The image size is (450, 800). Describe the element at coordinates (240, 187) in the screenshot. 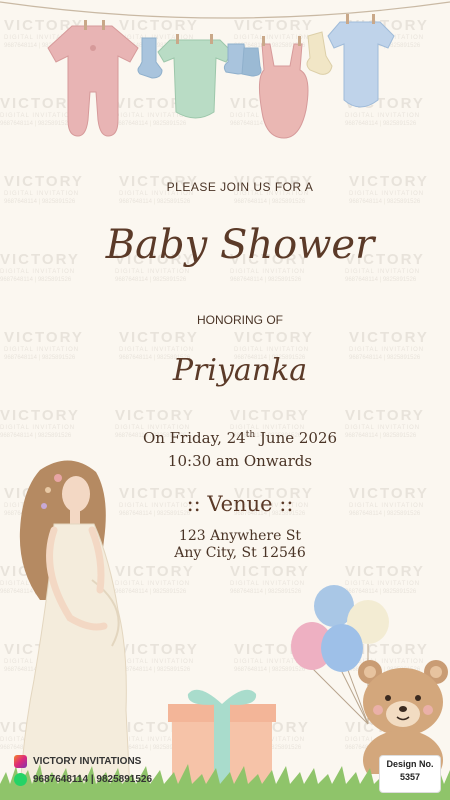

I see `invite-line: PLEASE JOIN US FOR A` at that location.